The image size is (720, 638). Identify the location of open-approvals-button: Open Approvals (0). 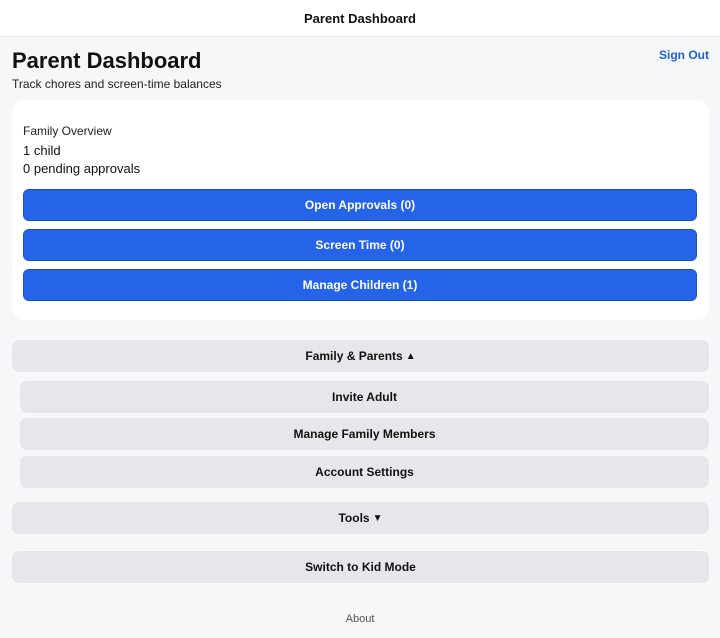
(360, 205).